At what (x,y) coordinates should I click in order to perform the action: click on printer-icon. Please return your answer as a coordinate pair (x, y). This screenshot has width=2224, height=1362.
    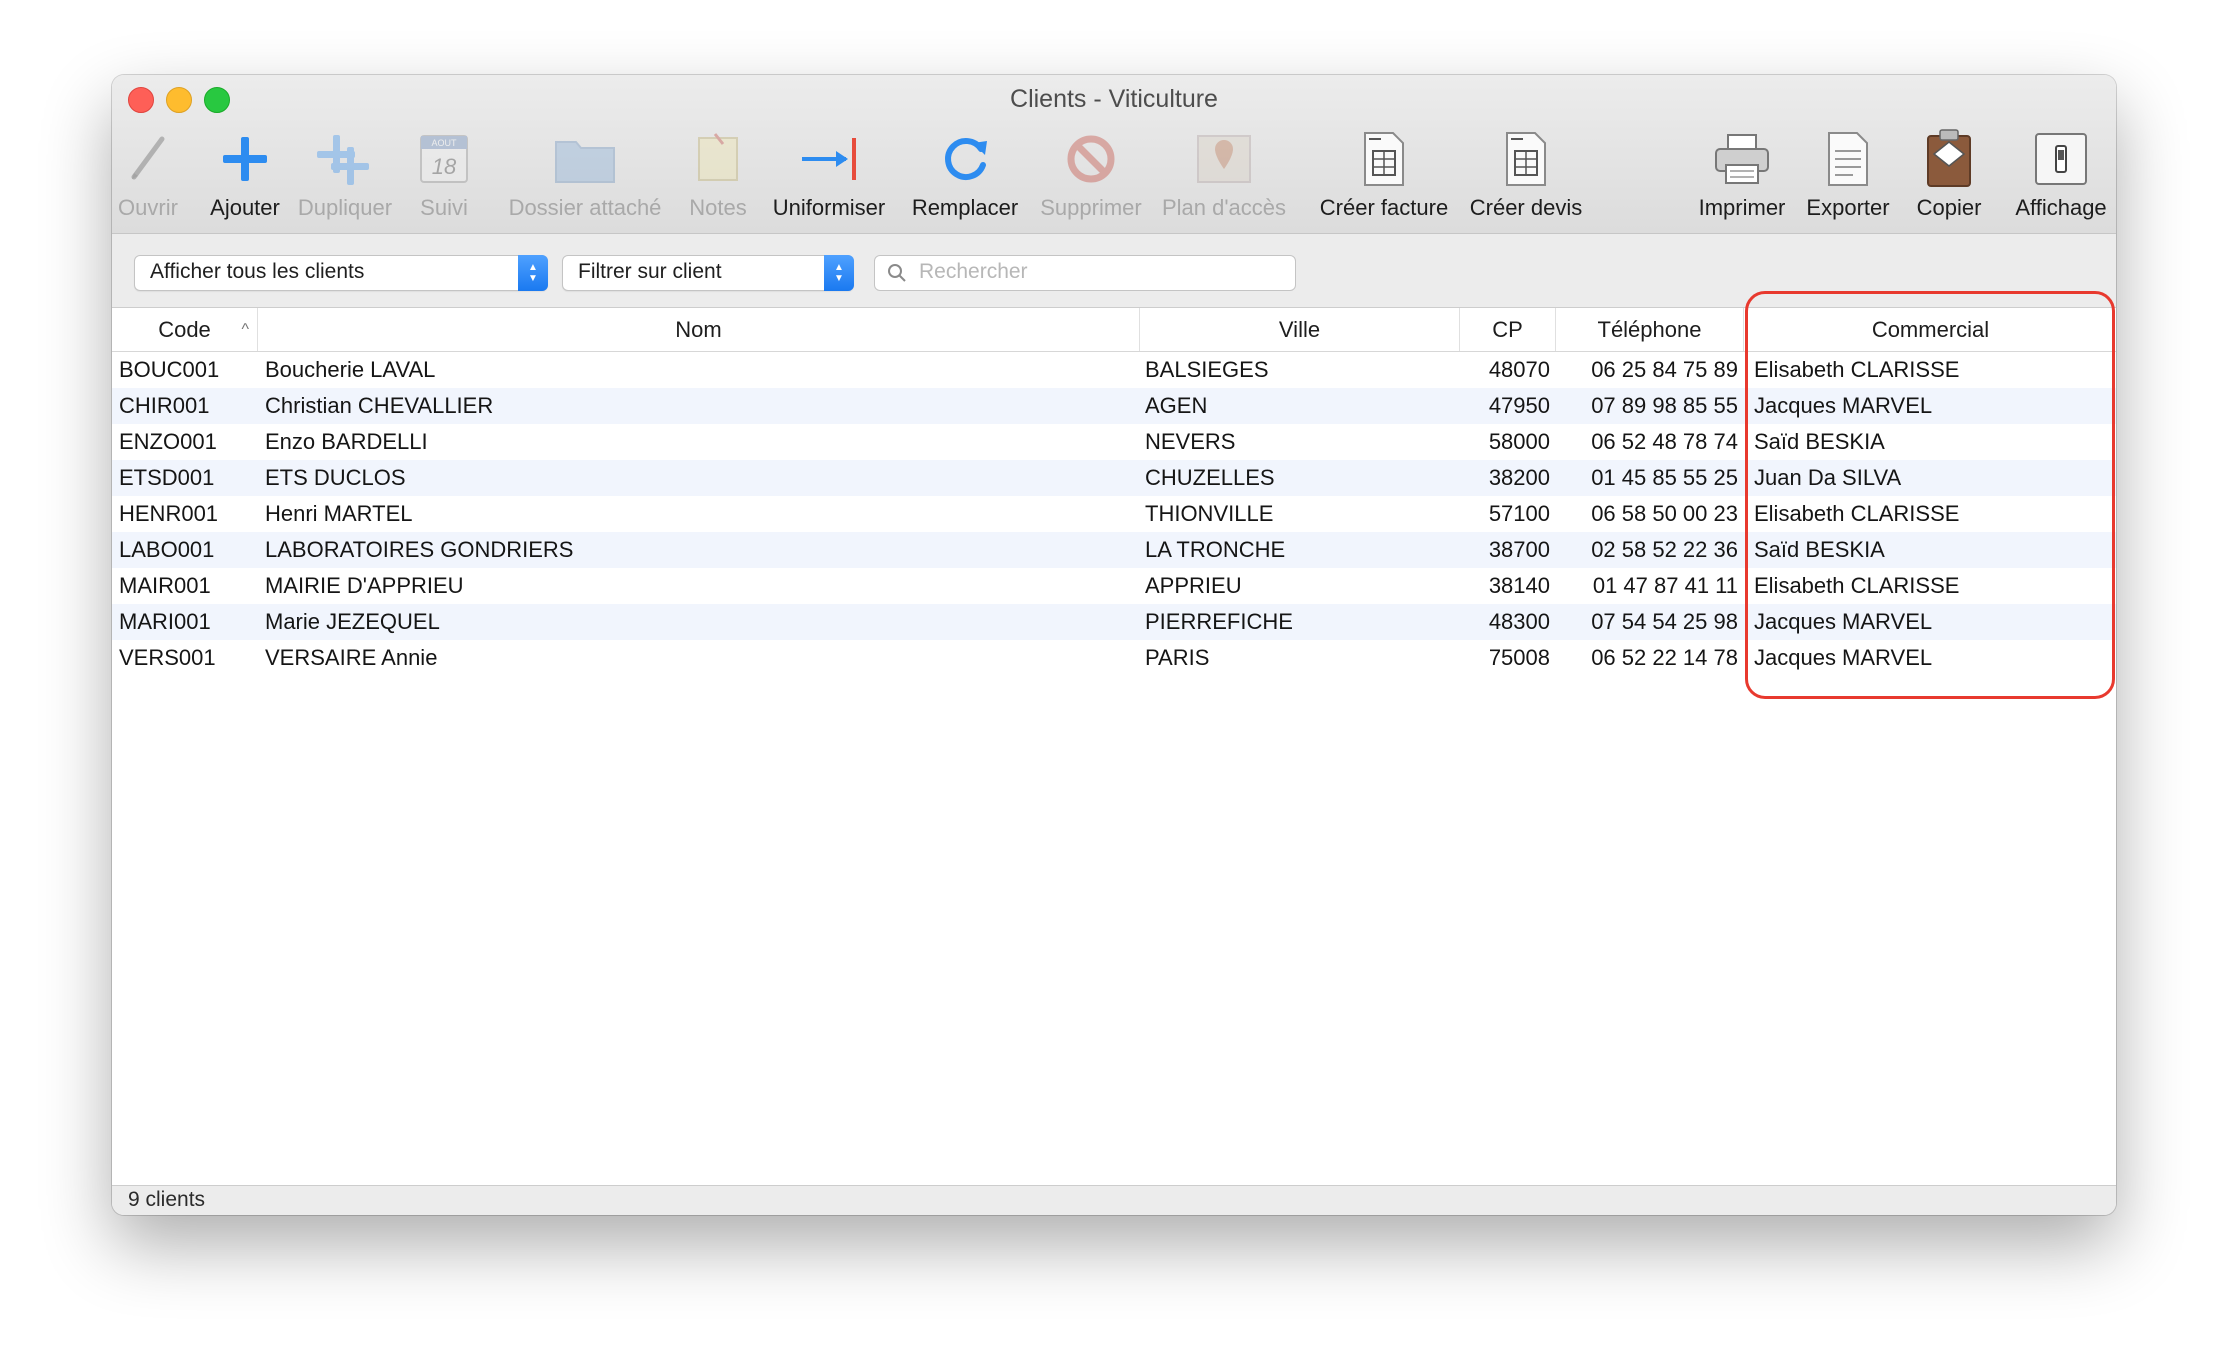
    Looking at the image, I should click on (1742, 159).